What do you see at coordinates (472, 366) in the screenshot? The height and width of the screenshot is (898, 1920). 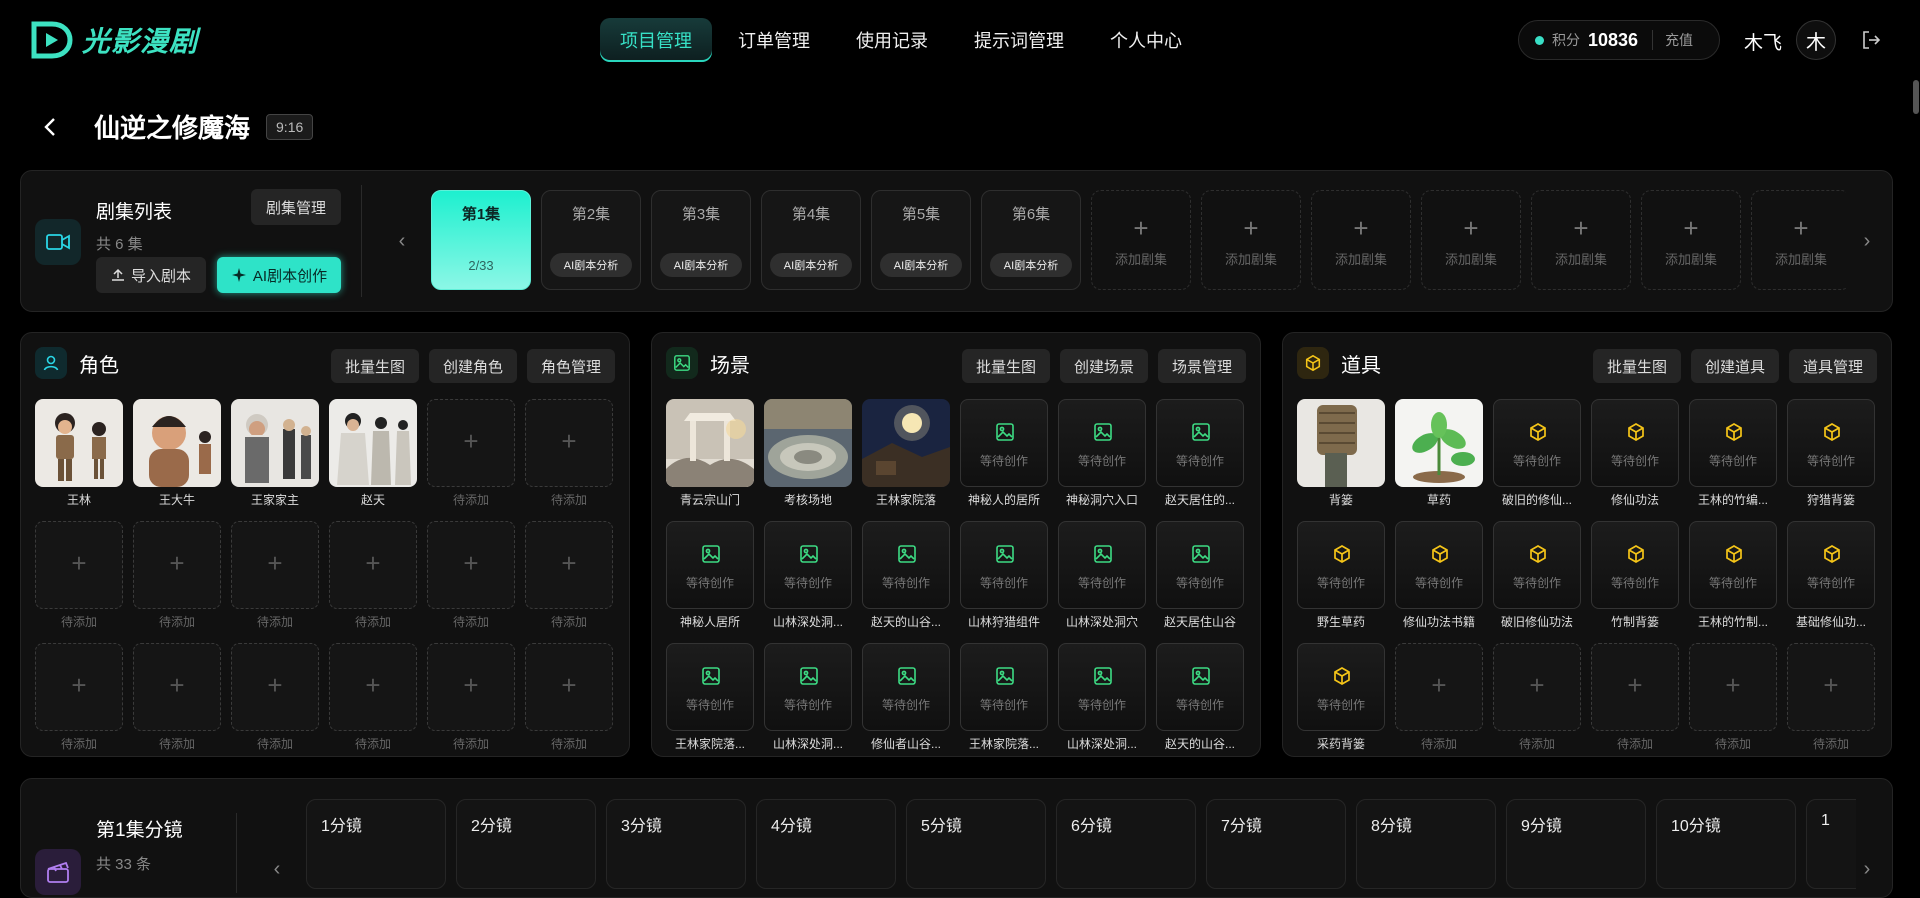 I see `create-role-button: 创建角色` at bounding box center [472, 366].